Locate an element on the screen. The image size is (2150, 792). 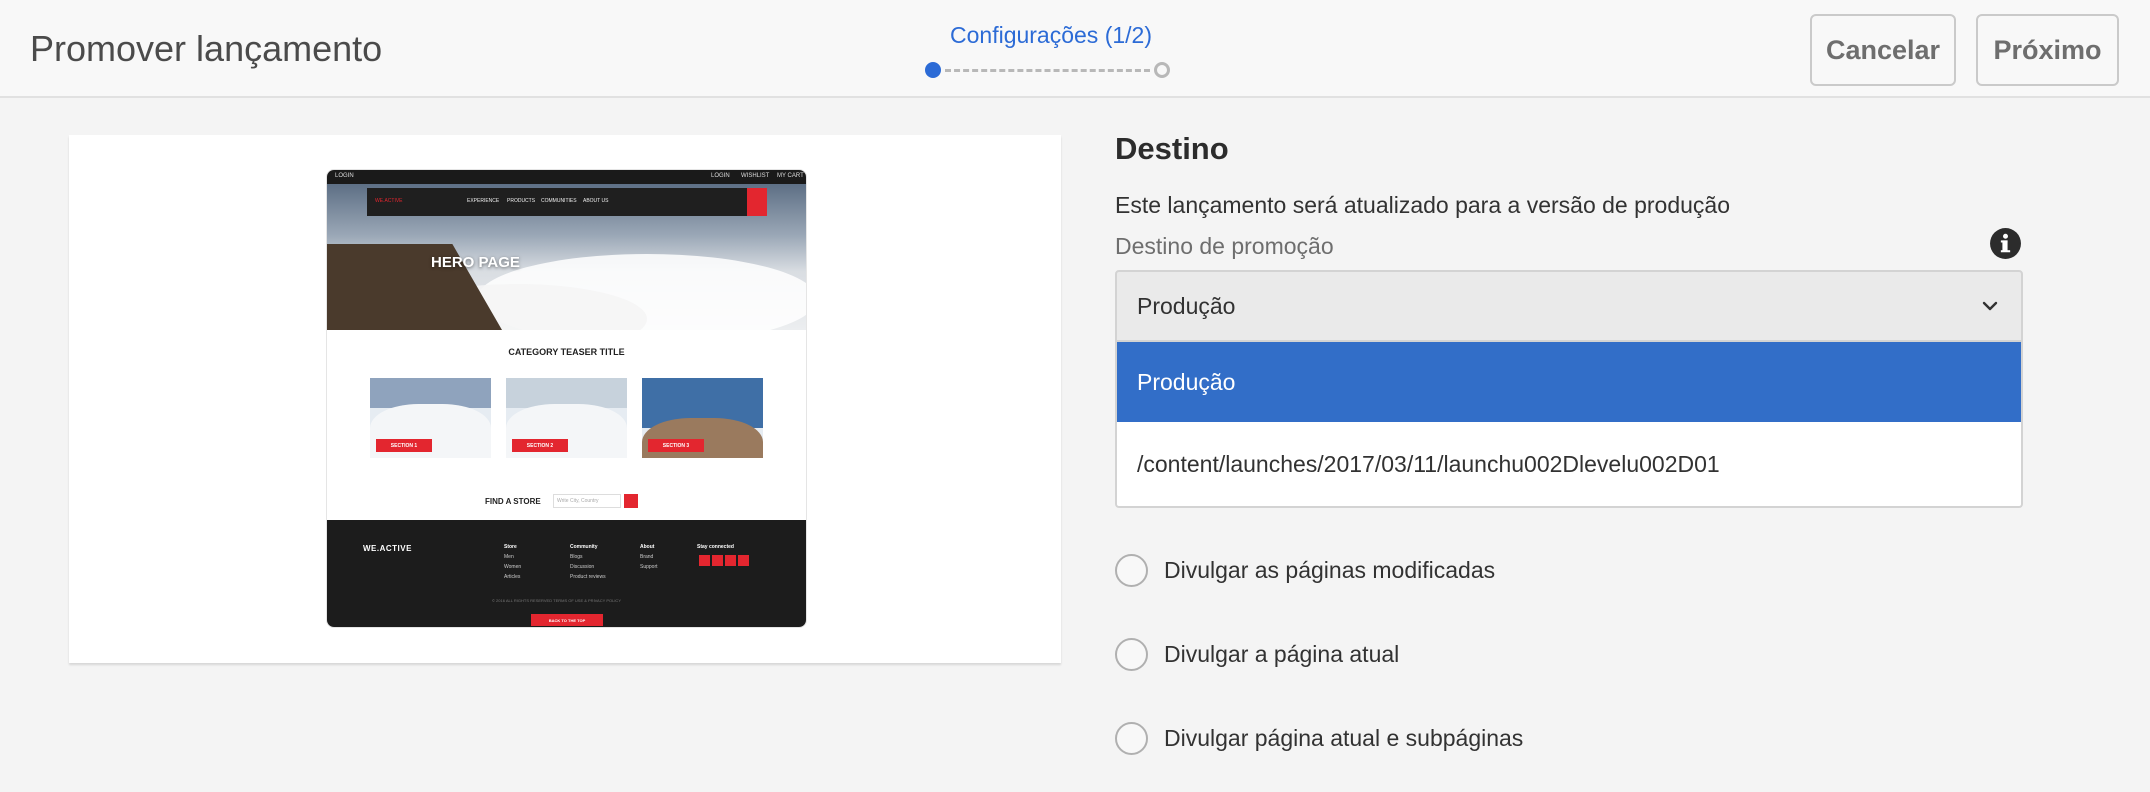
instagram-icon is located at coordinates (730, 560).